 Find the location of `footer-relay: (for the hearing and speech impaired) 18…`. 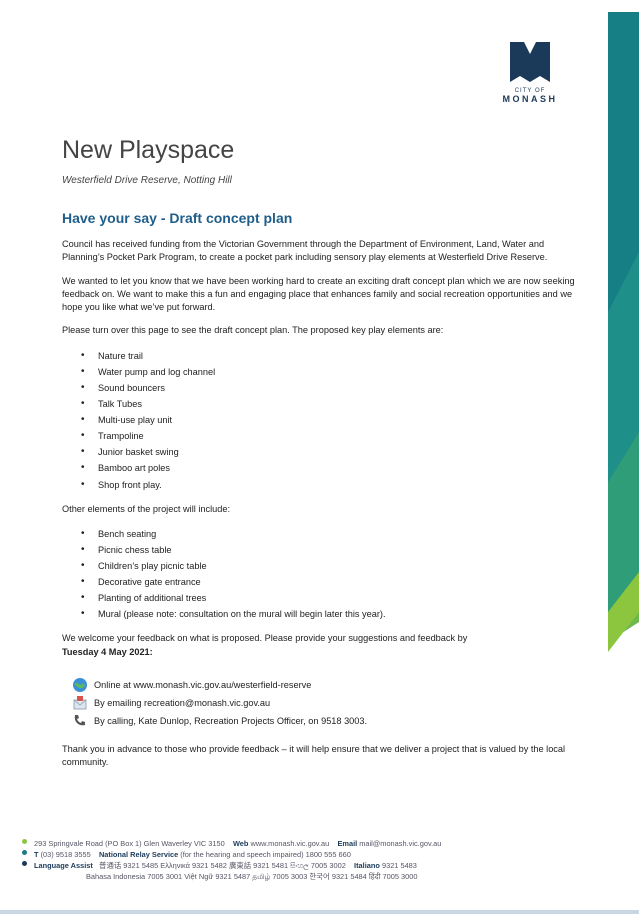

footer-relay: (for the hearing and speech impaired) 18… is located at coordinates (265, 854).